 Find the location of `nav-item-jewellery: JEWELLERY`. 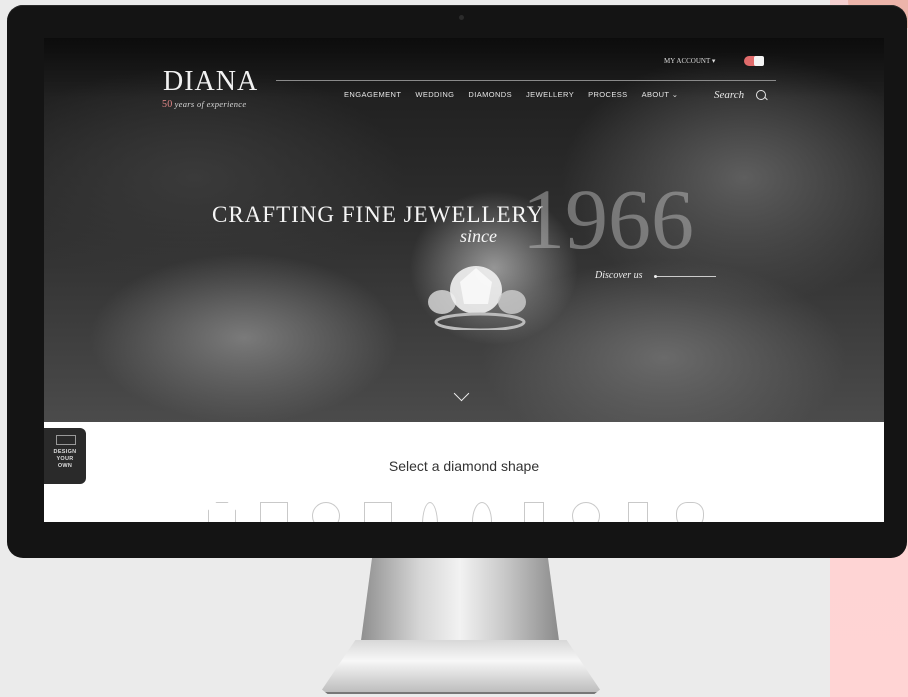

nav-item-jewellery: JEWELLERY is located at coordinates (550, 94).